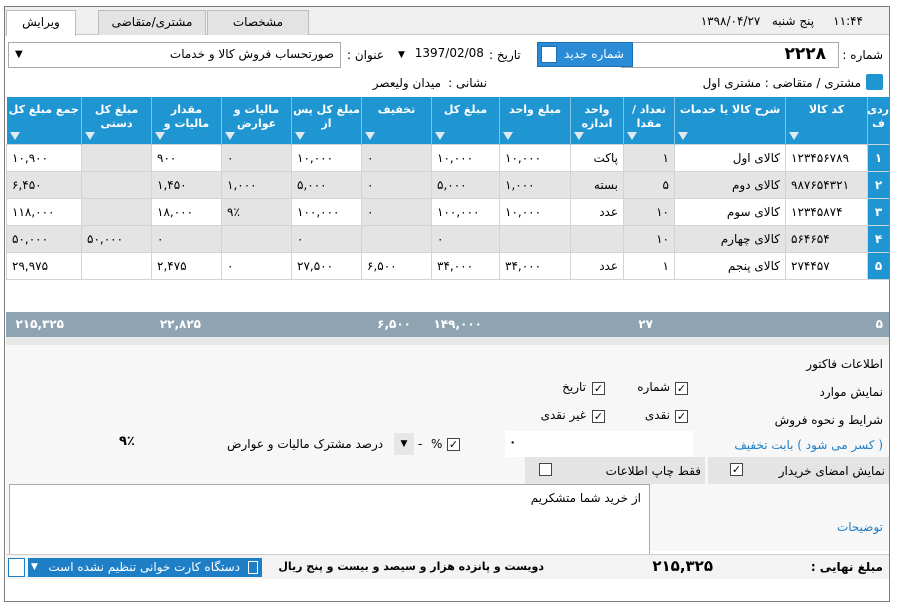 Image resolution: width=899 pixels, height=612 pixels. Describe the element at coordinates (326, 265) in the screenshot. I see `table-cell: ۲۷,۵۰۰` at that location.